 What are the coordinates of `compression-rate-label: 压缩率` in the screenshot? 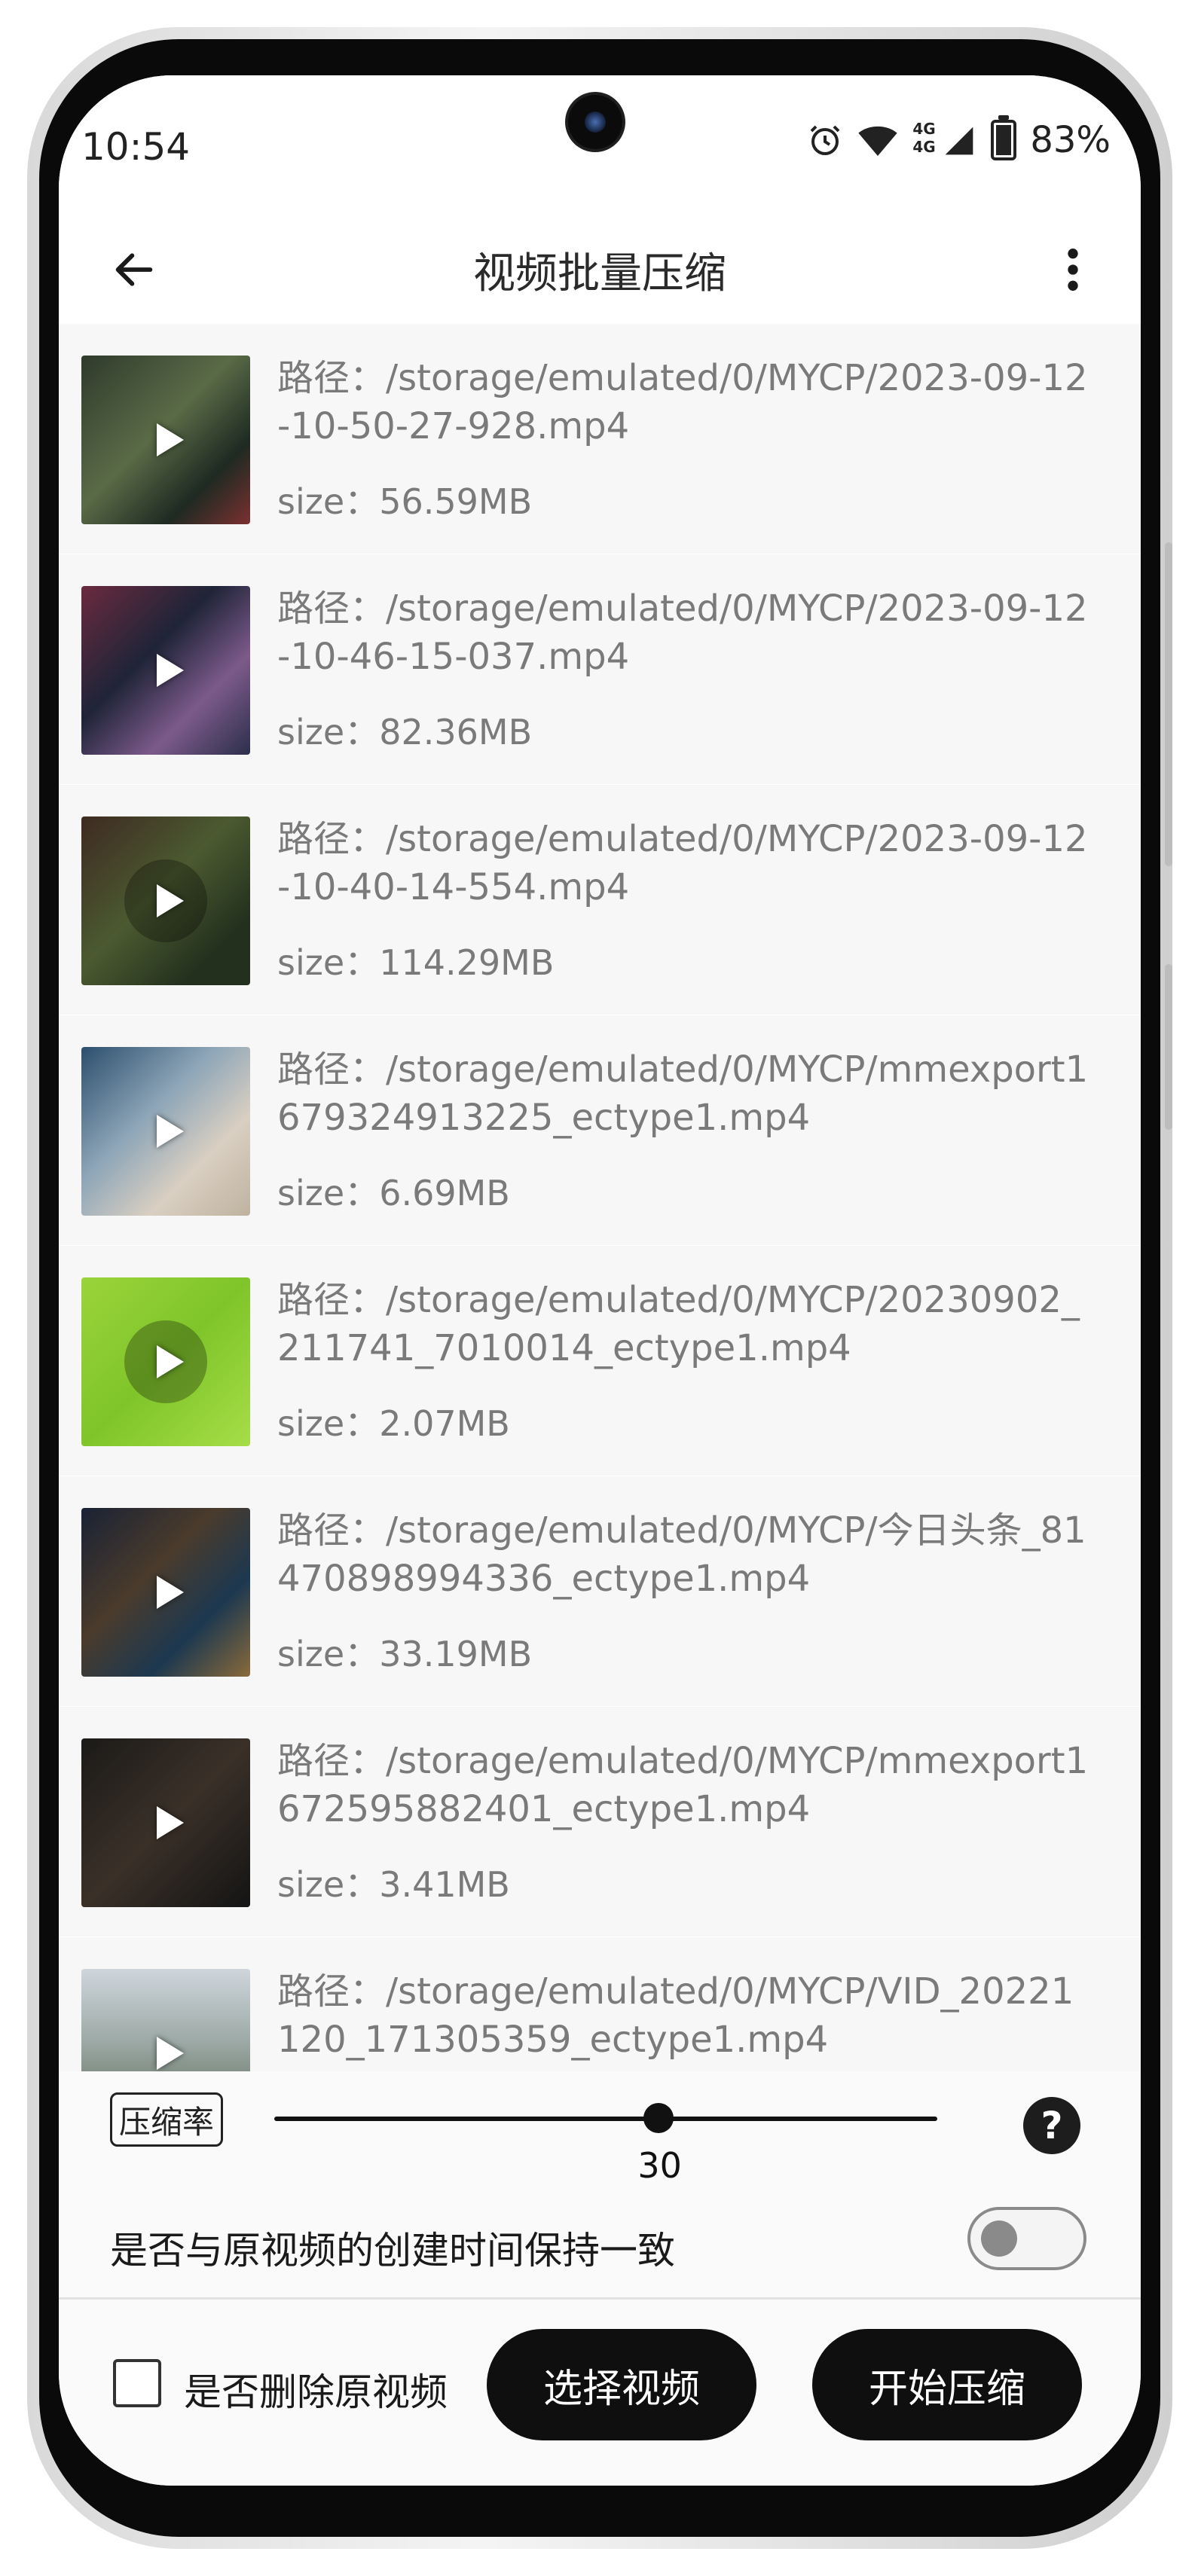 It's located at (166, 2120).